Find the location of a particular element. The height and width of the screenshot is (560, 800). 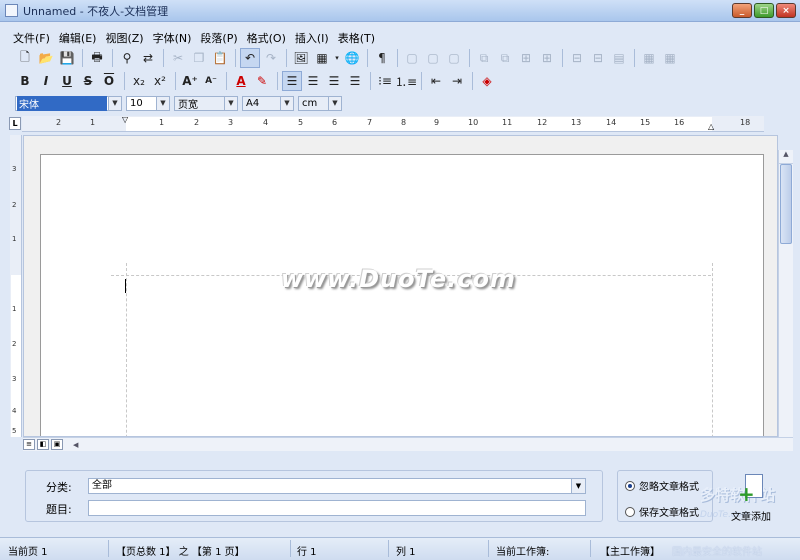

save-disk-icon: 💾 is located at coordinates (67, 58).